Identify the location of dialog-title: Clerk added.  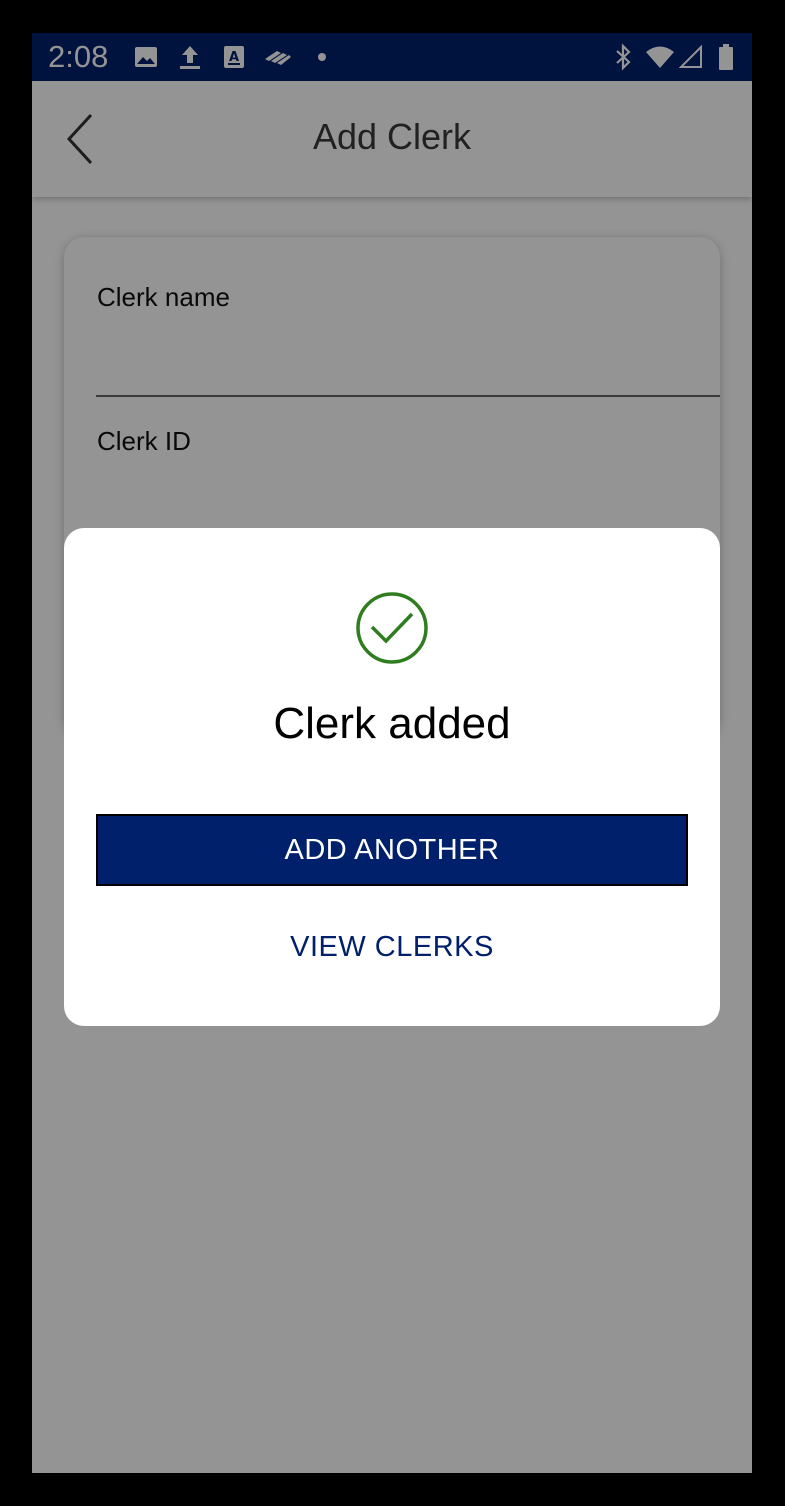
(392, 723).